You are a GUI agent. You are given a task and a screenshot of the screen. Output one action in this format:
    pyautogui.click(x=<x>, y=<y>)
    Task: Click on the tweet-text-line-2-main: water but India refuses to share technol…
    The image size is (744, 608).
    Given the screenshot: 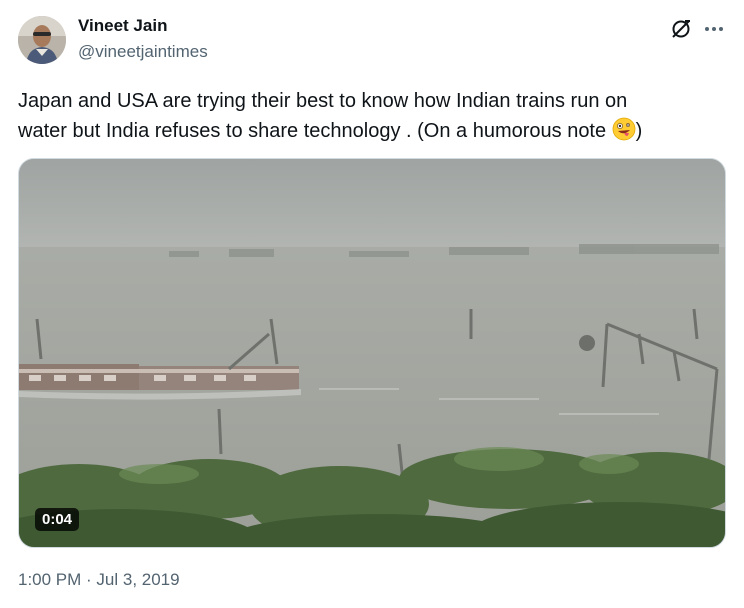 What is the action you would take?
    pyautogui.click(x=315, y=131)
    